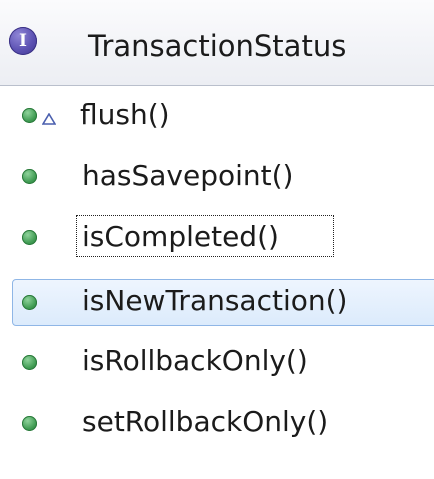 Image resolution: width=434 pixels, height=479 pixels. I want to click on method-row-flush: flush(), so click(217, 126).